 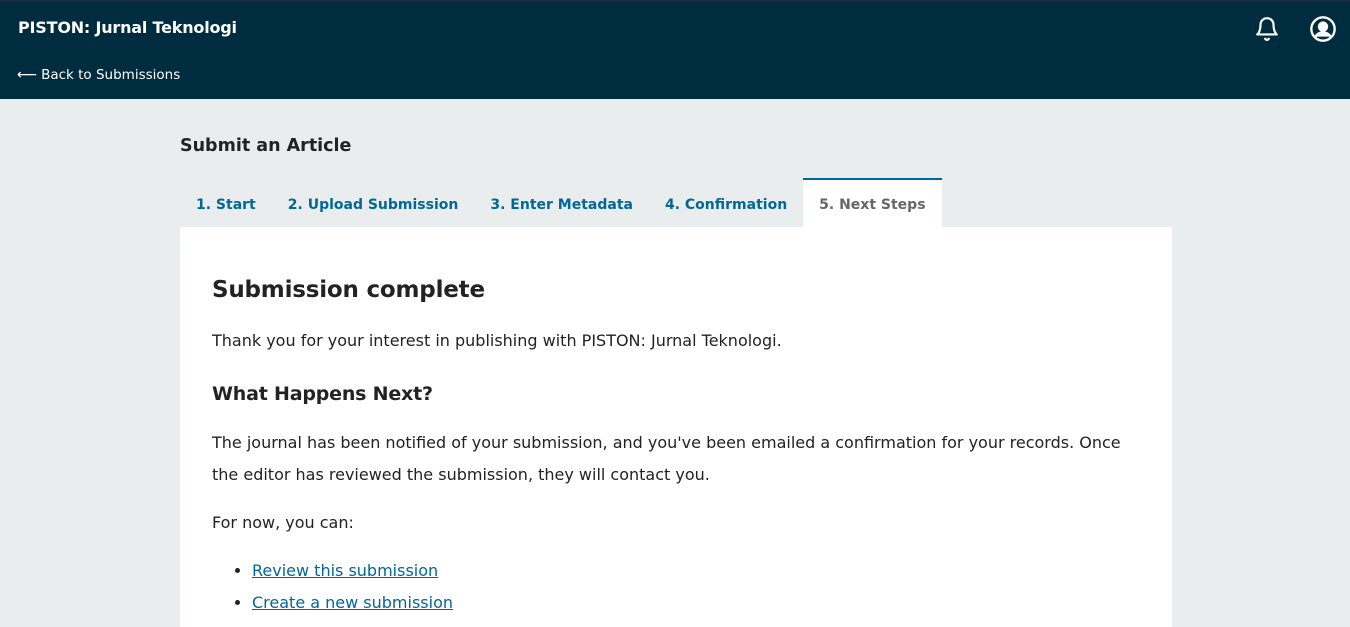 I want to click on back-to-submissions-link: ⟵ Back to Submissions, so click(x=98, y=75).